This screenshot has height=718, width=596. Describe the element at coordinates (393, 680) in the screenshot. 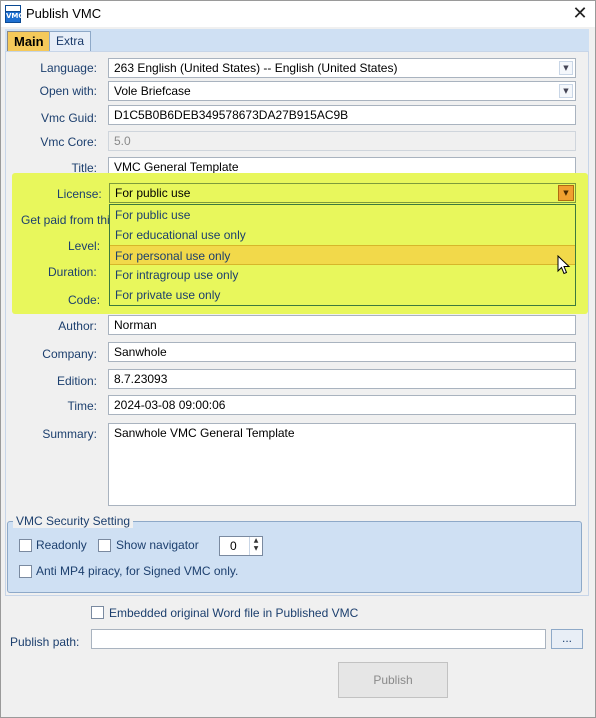

I see `publish-button: Publish` at that location.